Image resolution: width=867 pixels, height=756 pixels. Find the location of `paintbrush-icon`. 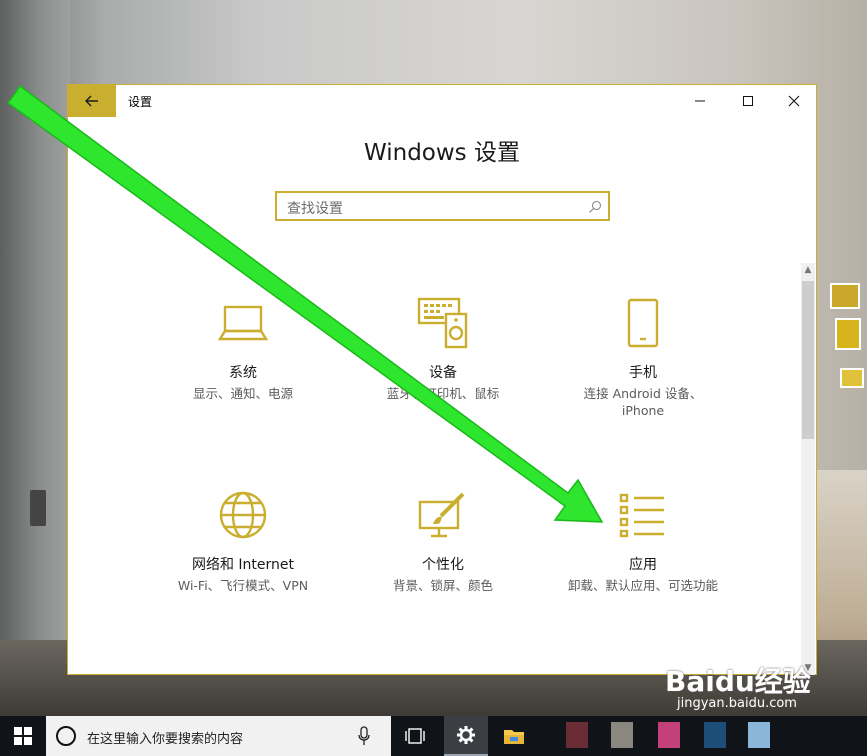

paintbrush-icon is located at coordinates (443, 515).